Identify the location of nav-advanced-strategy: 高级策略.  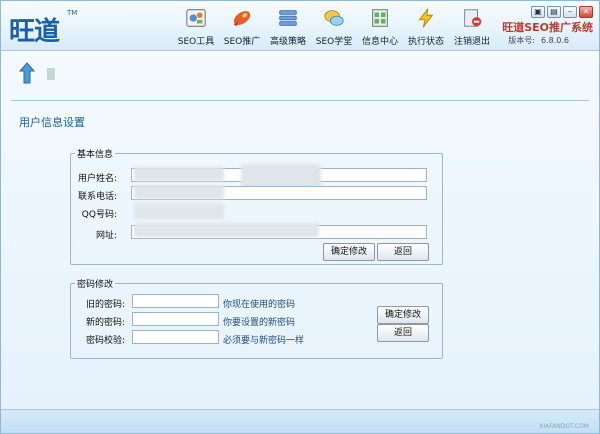
(288, 26).